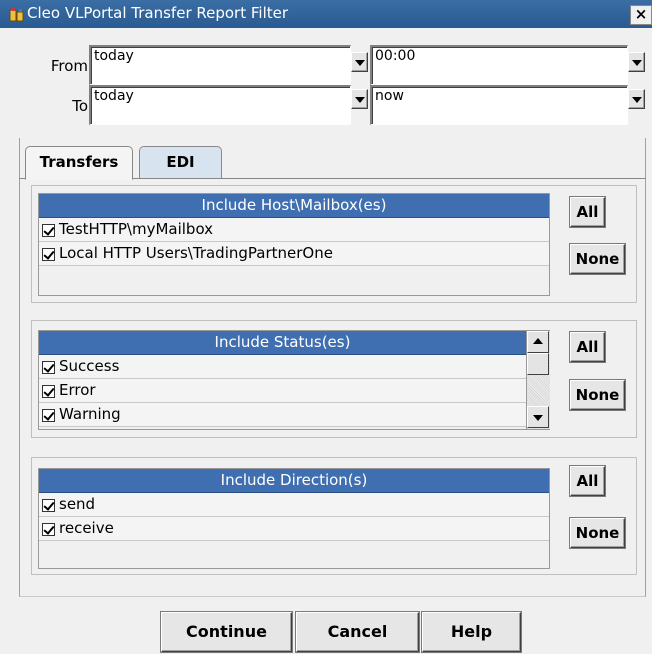 The width and height of the screenshot is (652, 654). What do you see at coordinates (294, 481) in the screenshot?
I see `directions-list-header: Include Direction(s)` at bounding box center [294, 481].